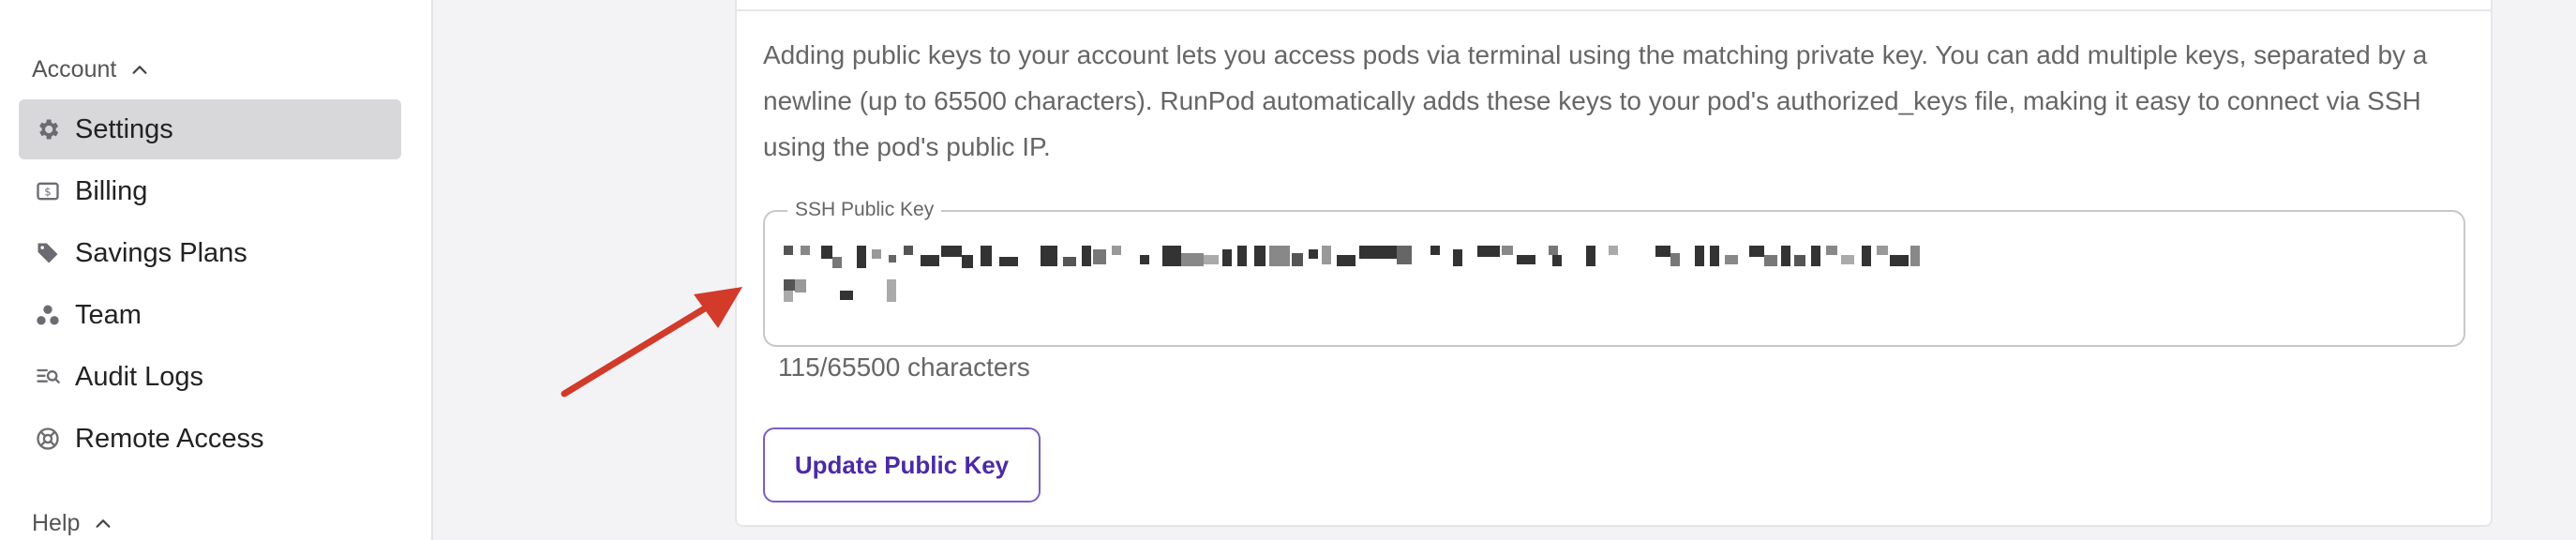 Image resolution: width=2576 pixels, height=540 pixels. Describe the element at coordinates (161, 252) in the screenshot. I see `sidebar-item-label: Savings Plans` at that location.